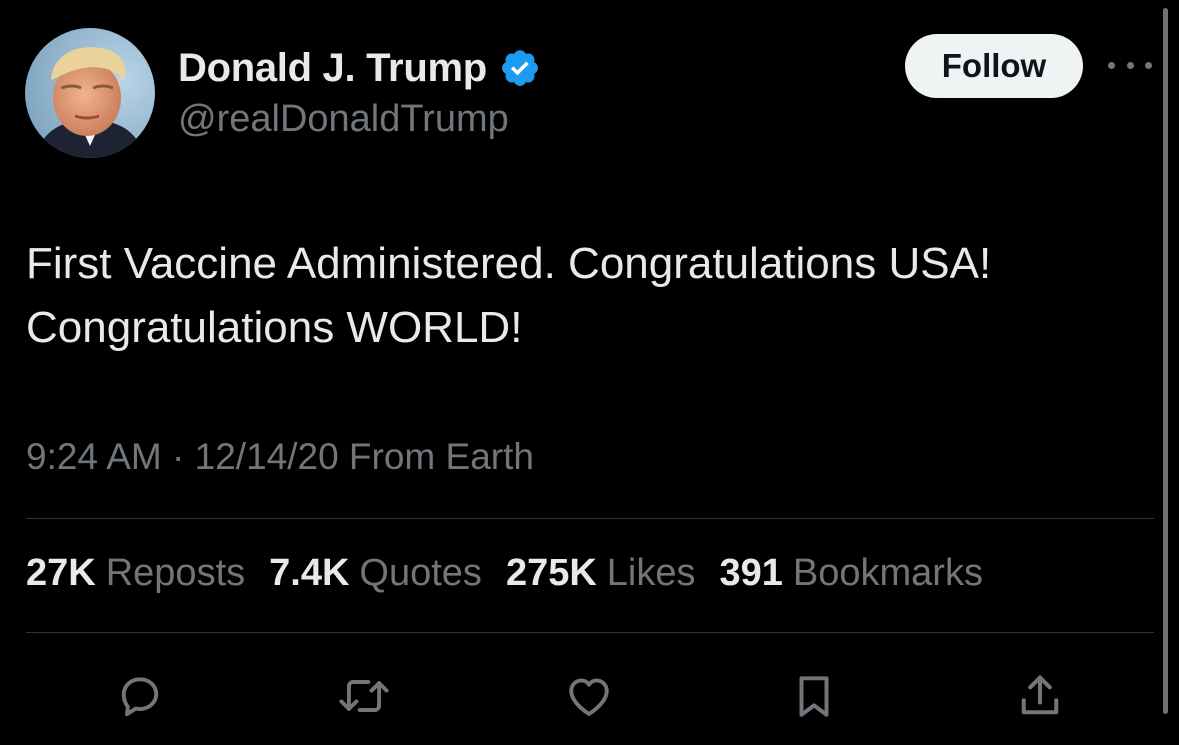  I want to click on like-icon, so click(589, 696).